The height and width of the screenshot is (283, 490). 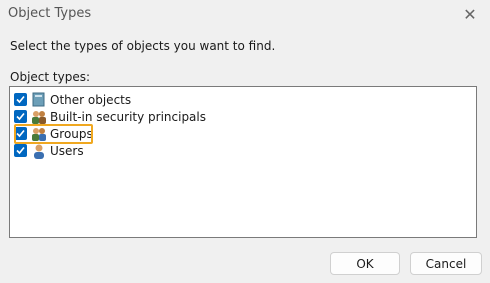 What do you see at coordinates (446, 263) in the screenshot?
I see `cancel-button: Cancel` at bounding box center [446, 263].